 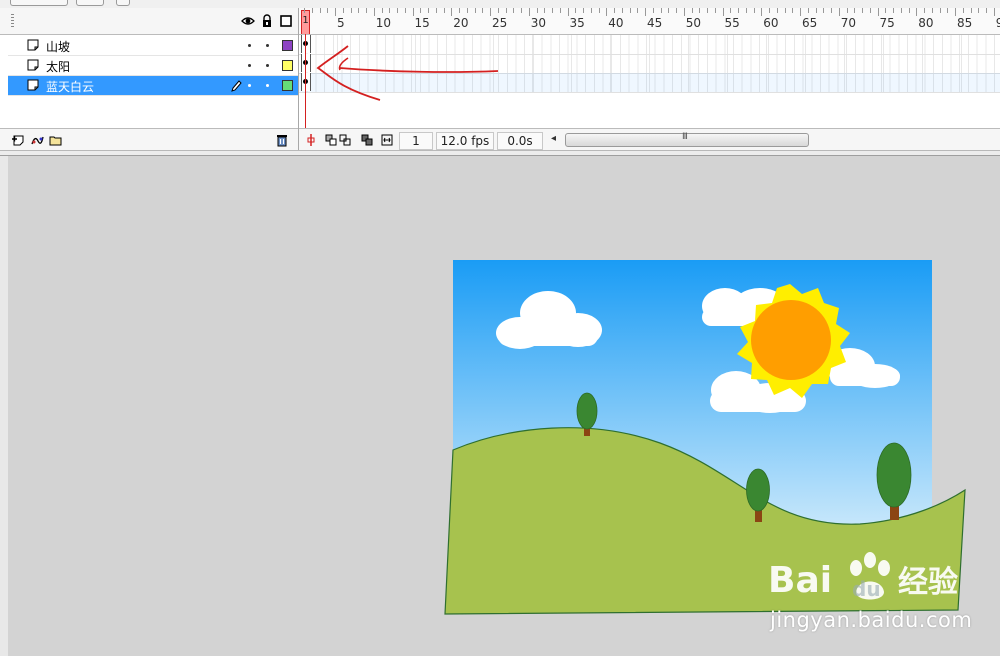 I want to click on delete-layer-icon, so click(x=282, y=140).